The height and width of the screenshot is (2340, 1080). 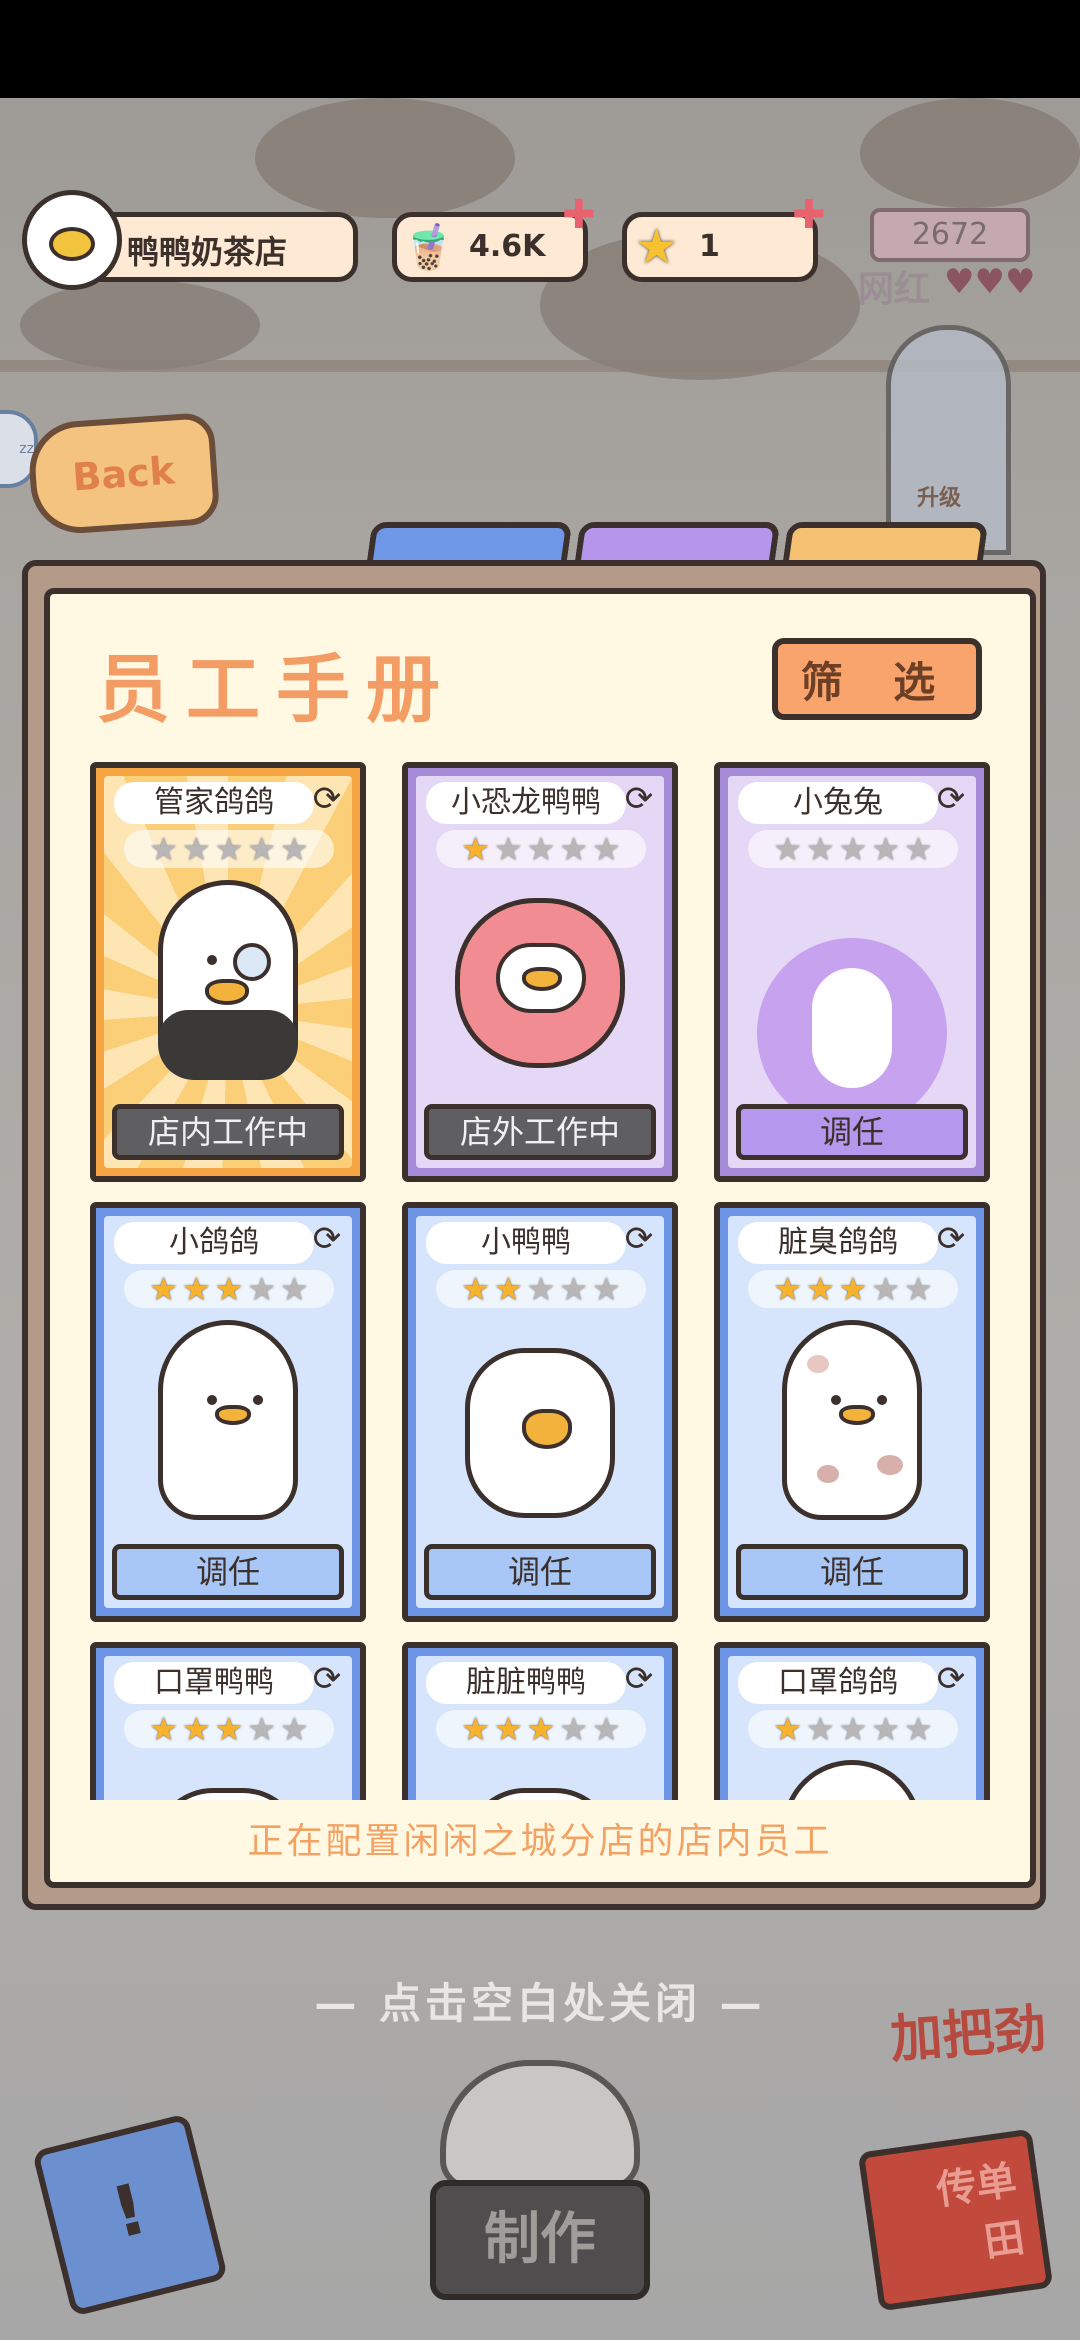 What do you see at coordinates (228, 972) in the screenshot?
I see `employee-card: 管家鸽鸽 ⟳ ★ ★ ★ ★ ★ 店内工作中` at bounding box center [228, 972].